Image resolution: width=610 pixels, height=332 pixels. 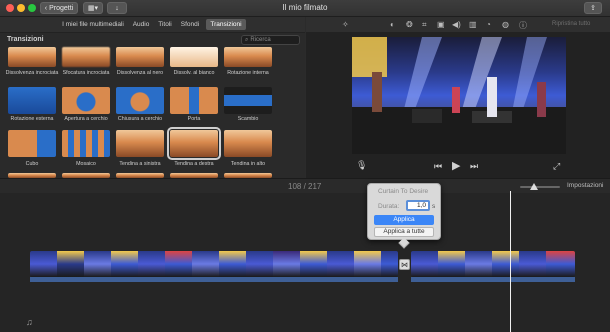 I want to click on skip-back-button: ⏮, so click(x=438, y=166).